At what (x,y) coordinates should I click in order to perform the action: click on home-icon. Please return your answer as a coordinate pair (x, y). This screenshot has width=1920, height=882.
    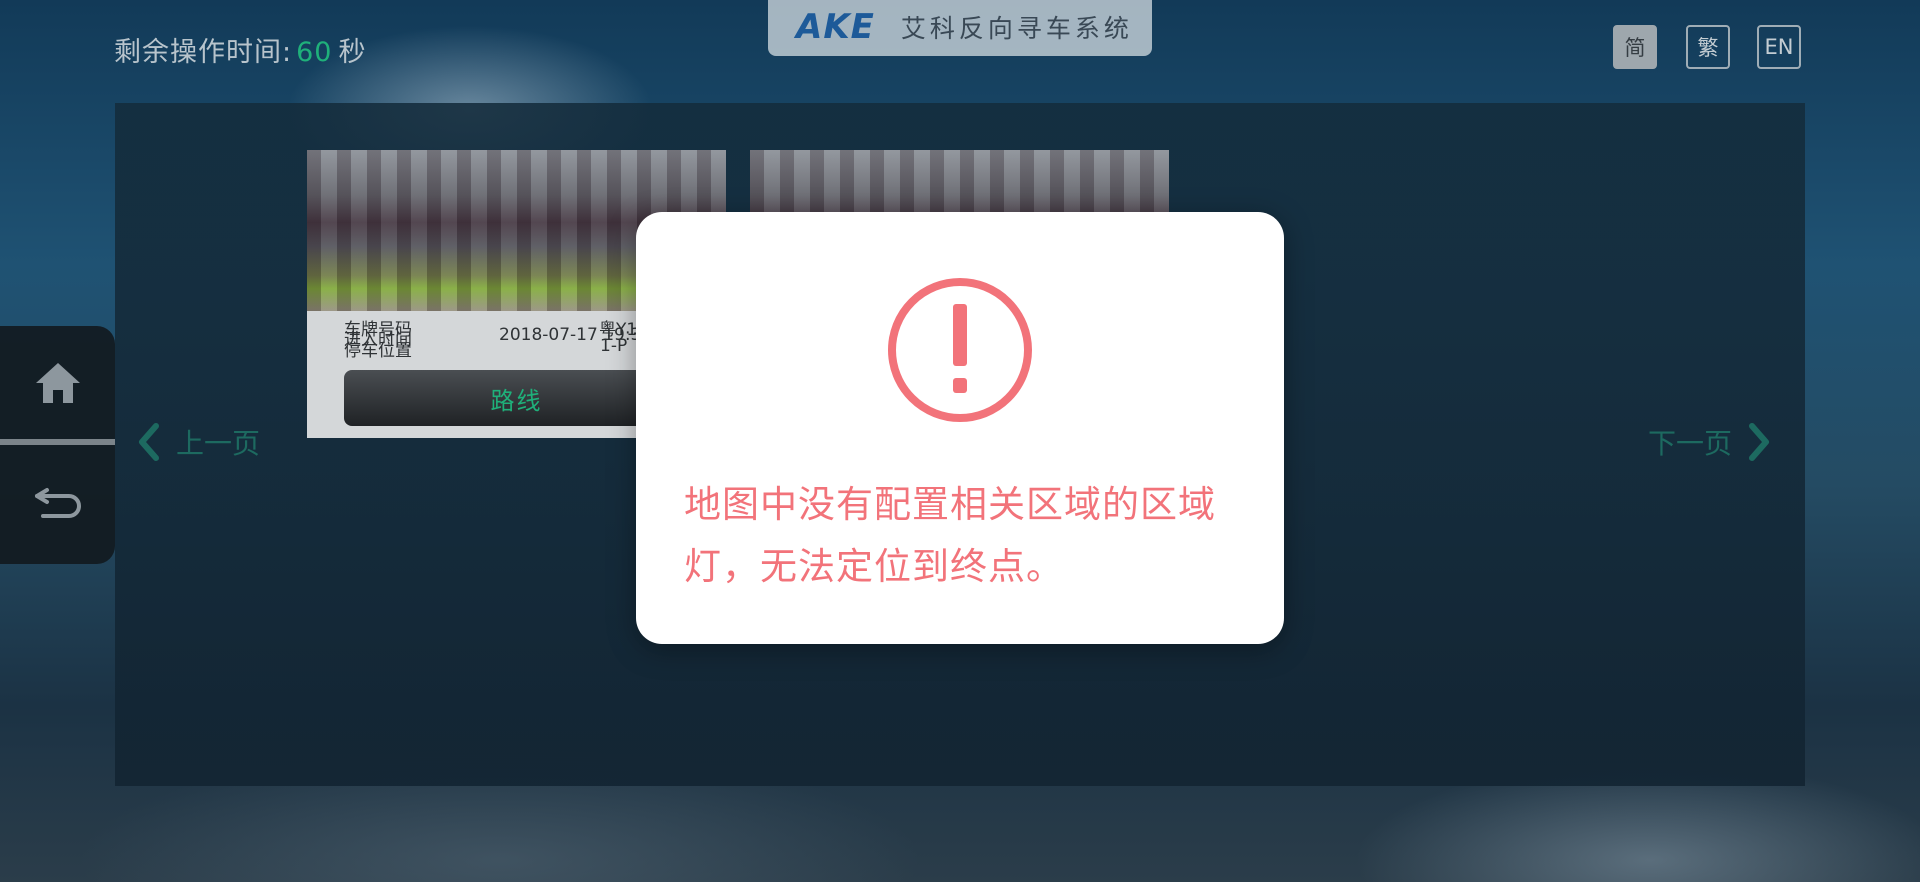
    Looking at the image, I should click on (57, 383).